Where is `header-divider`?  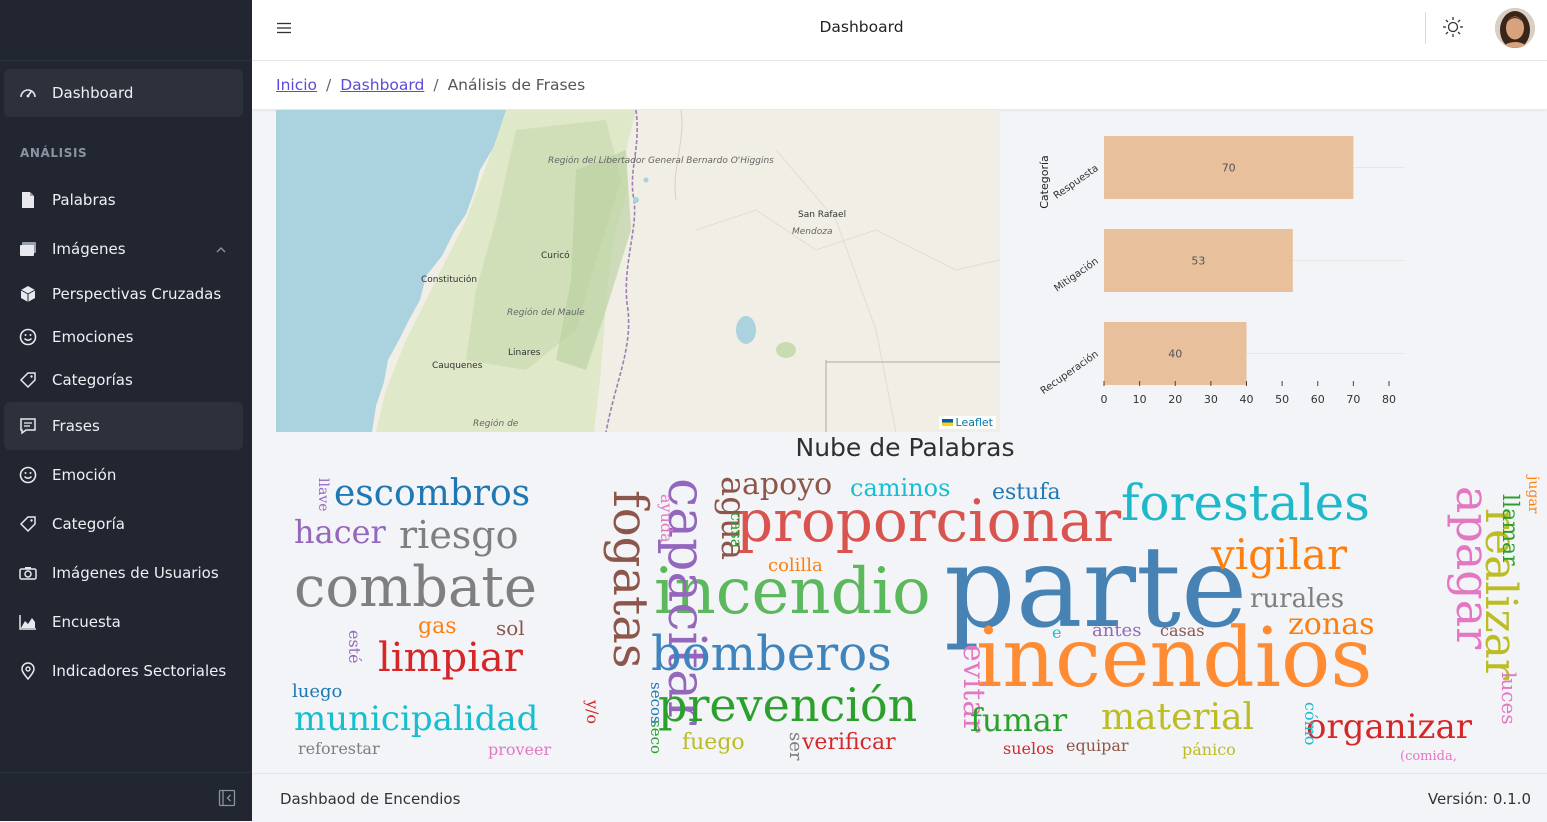
header-divider is located at coordinates (1425, 28).